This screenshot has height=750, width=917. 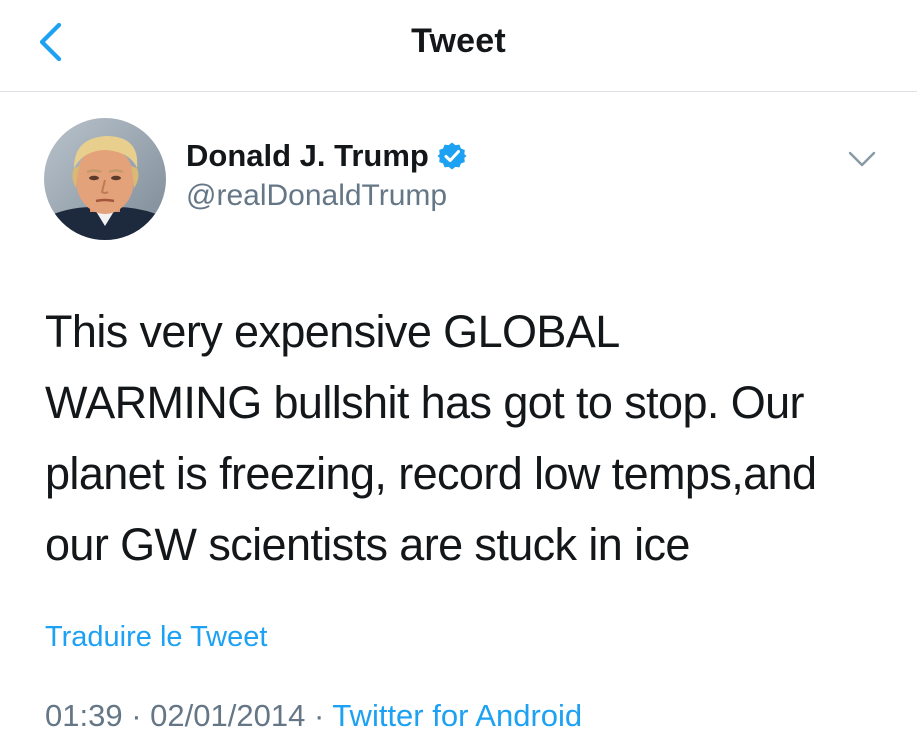 I want to click on profile-photo, so click(x=105, y=179).